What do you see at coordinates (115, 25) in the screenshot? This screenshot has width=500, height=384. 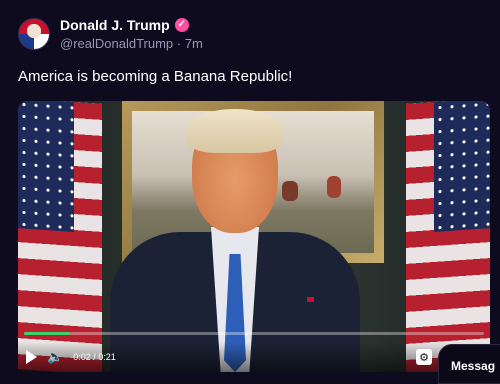 I see `author-name: Donald J. Trump` at bounding box center [115, 25].